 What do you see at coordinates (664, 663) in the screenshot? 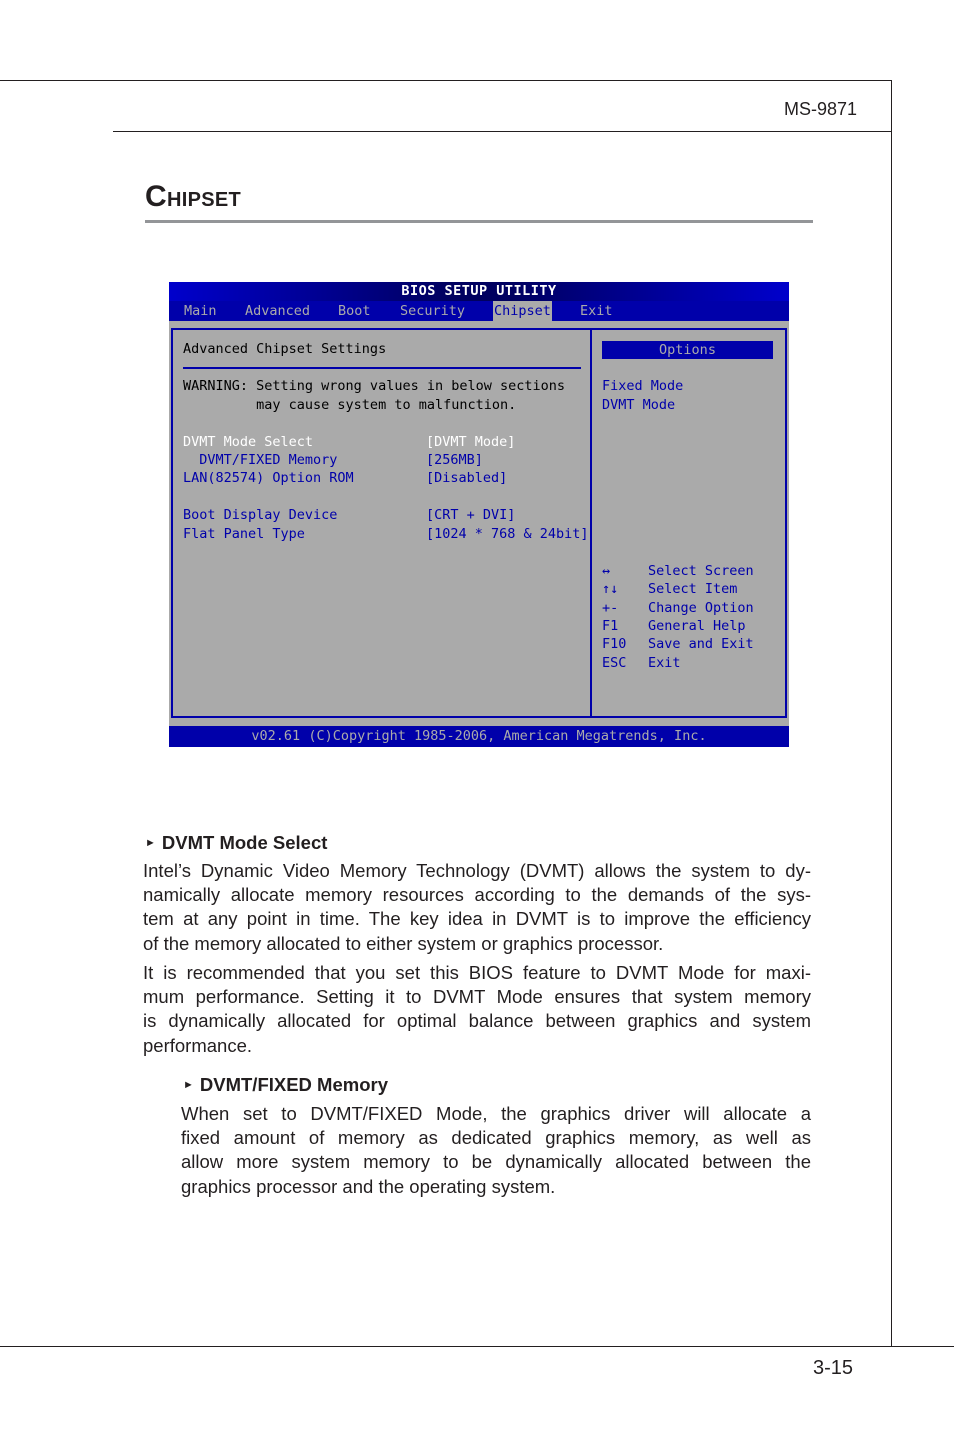
I see `bios-help-exit: Exit` at bounding box center [664, 663].